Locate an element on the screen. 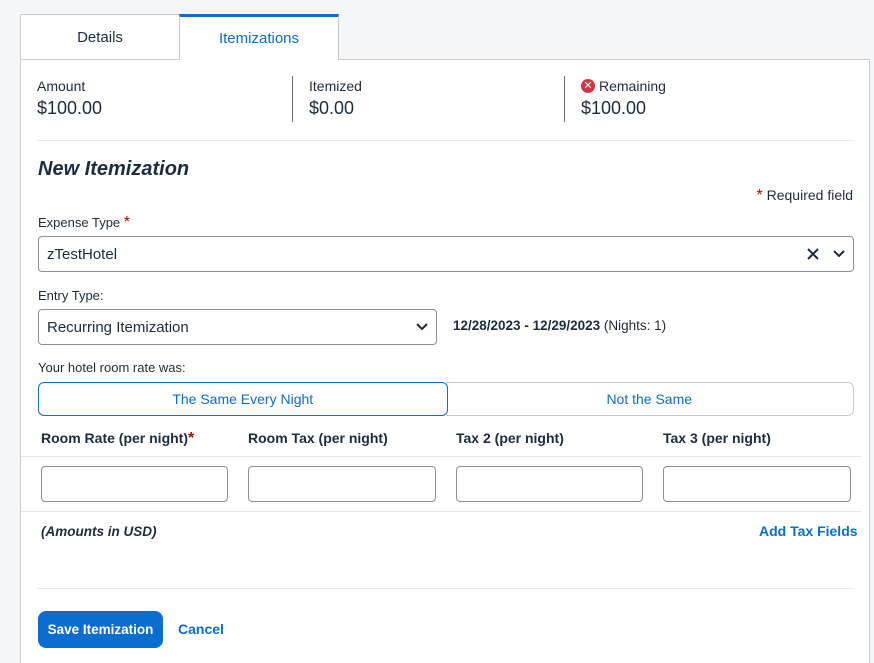 The height and width of the screenshot is (663, 874). cancel-link: Cancel is located at coordinates (201, 629).